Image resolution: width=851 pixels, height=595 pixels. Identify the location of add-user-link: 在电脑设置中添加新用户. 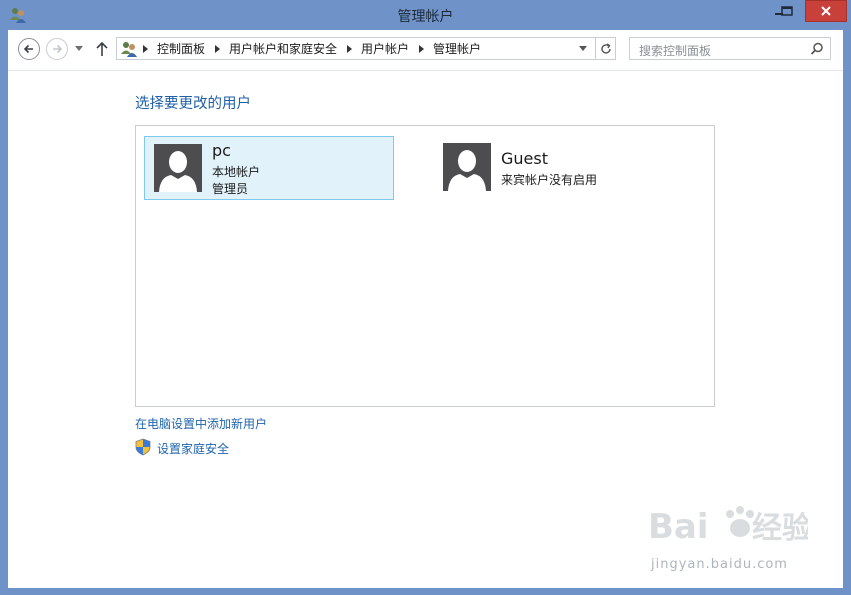
(201, 423).